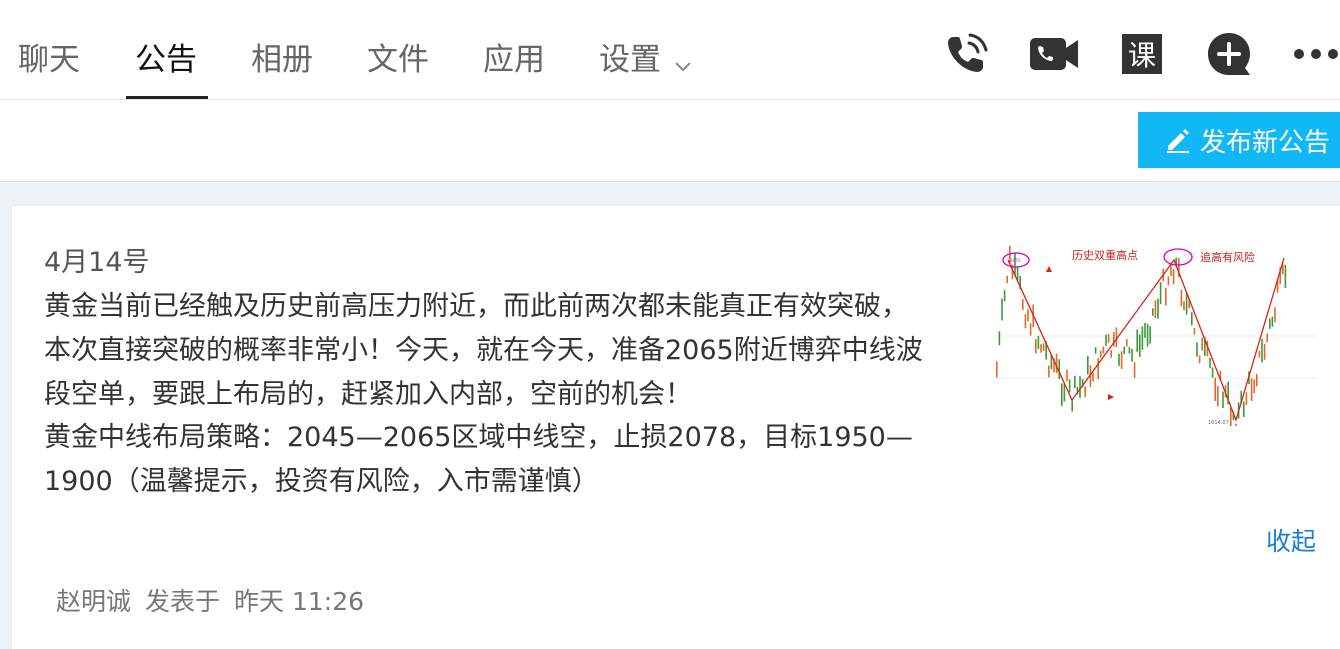 The height and width of the screenshot is (649, 1340). I want to click on chart-low-label: 1614.07, so click(1218, 423).